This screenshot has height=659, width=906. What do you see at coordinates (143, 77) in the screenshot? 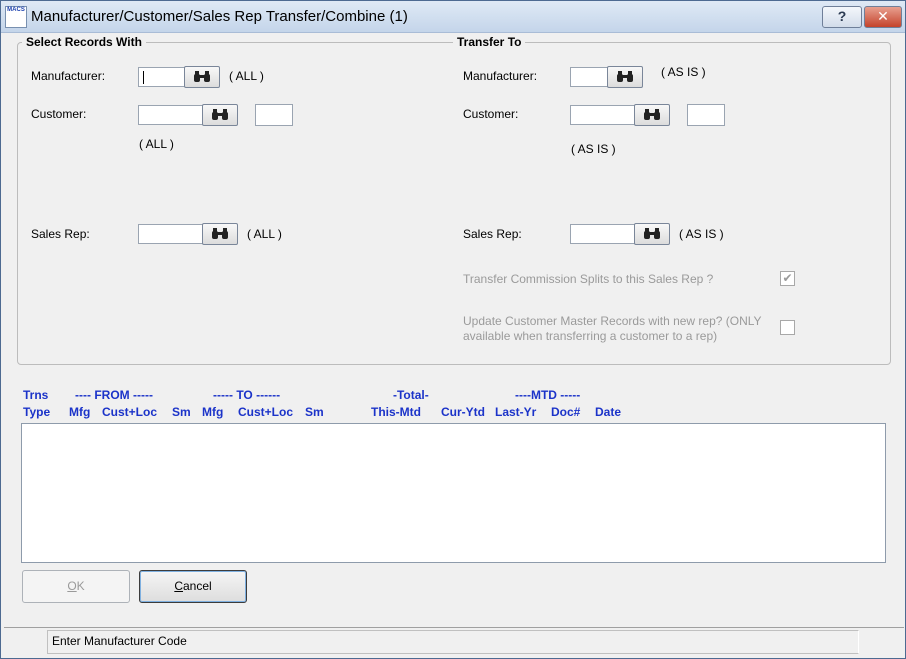
I see `text-caret` at bounding box center [143, 77].